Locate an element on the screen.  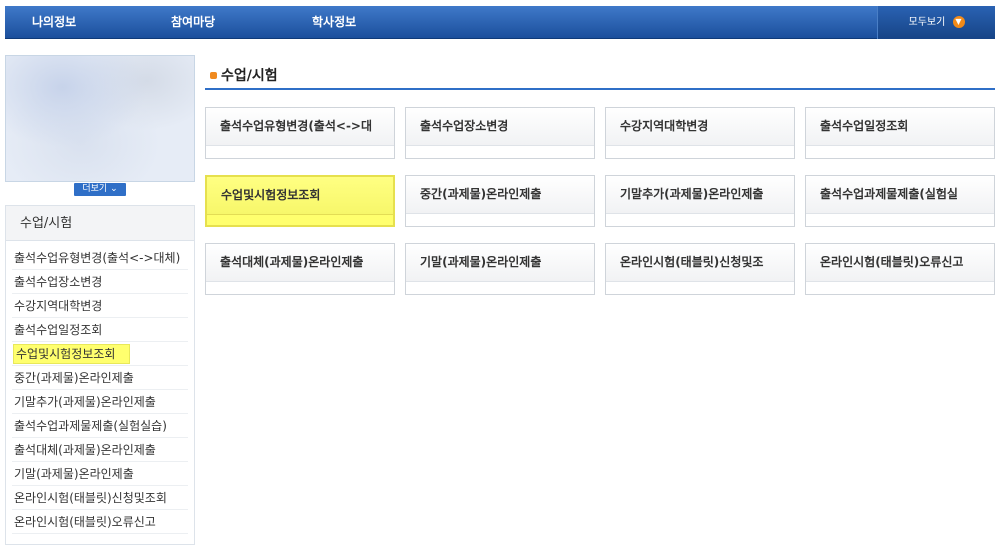
menu-tile: 중간(과제물)온라인제출 is located at coordinates (500, 201).